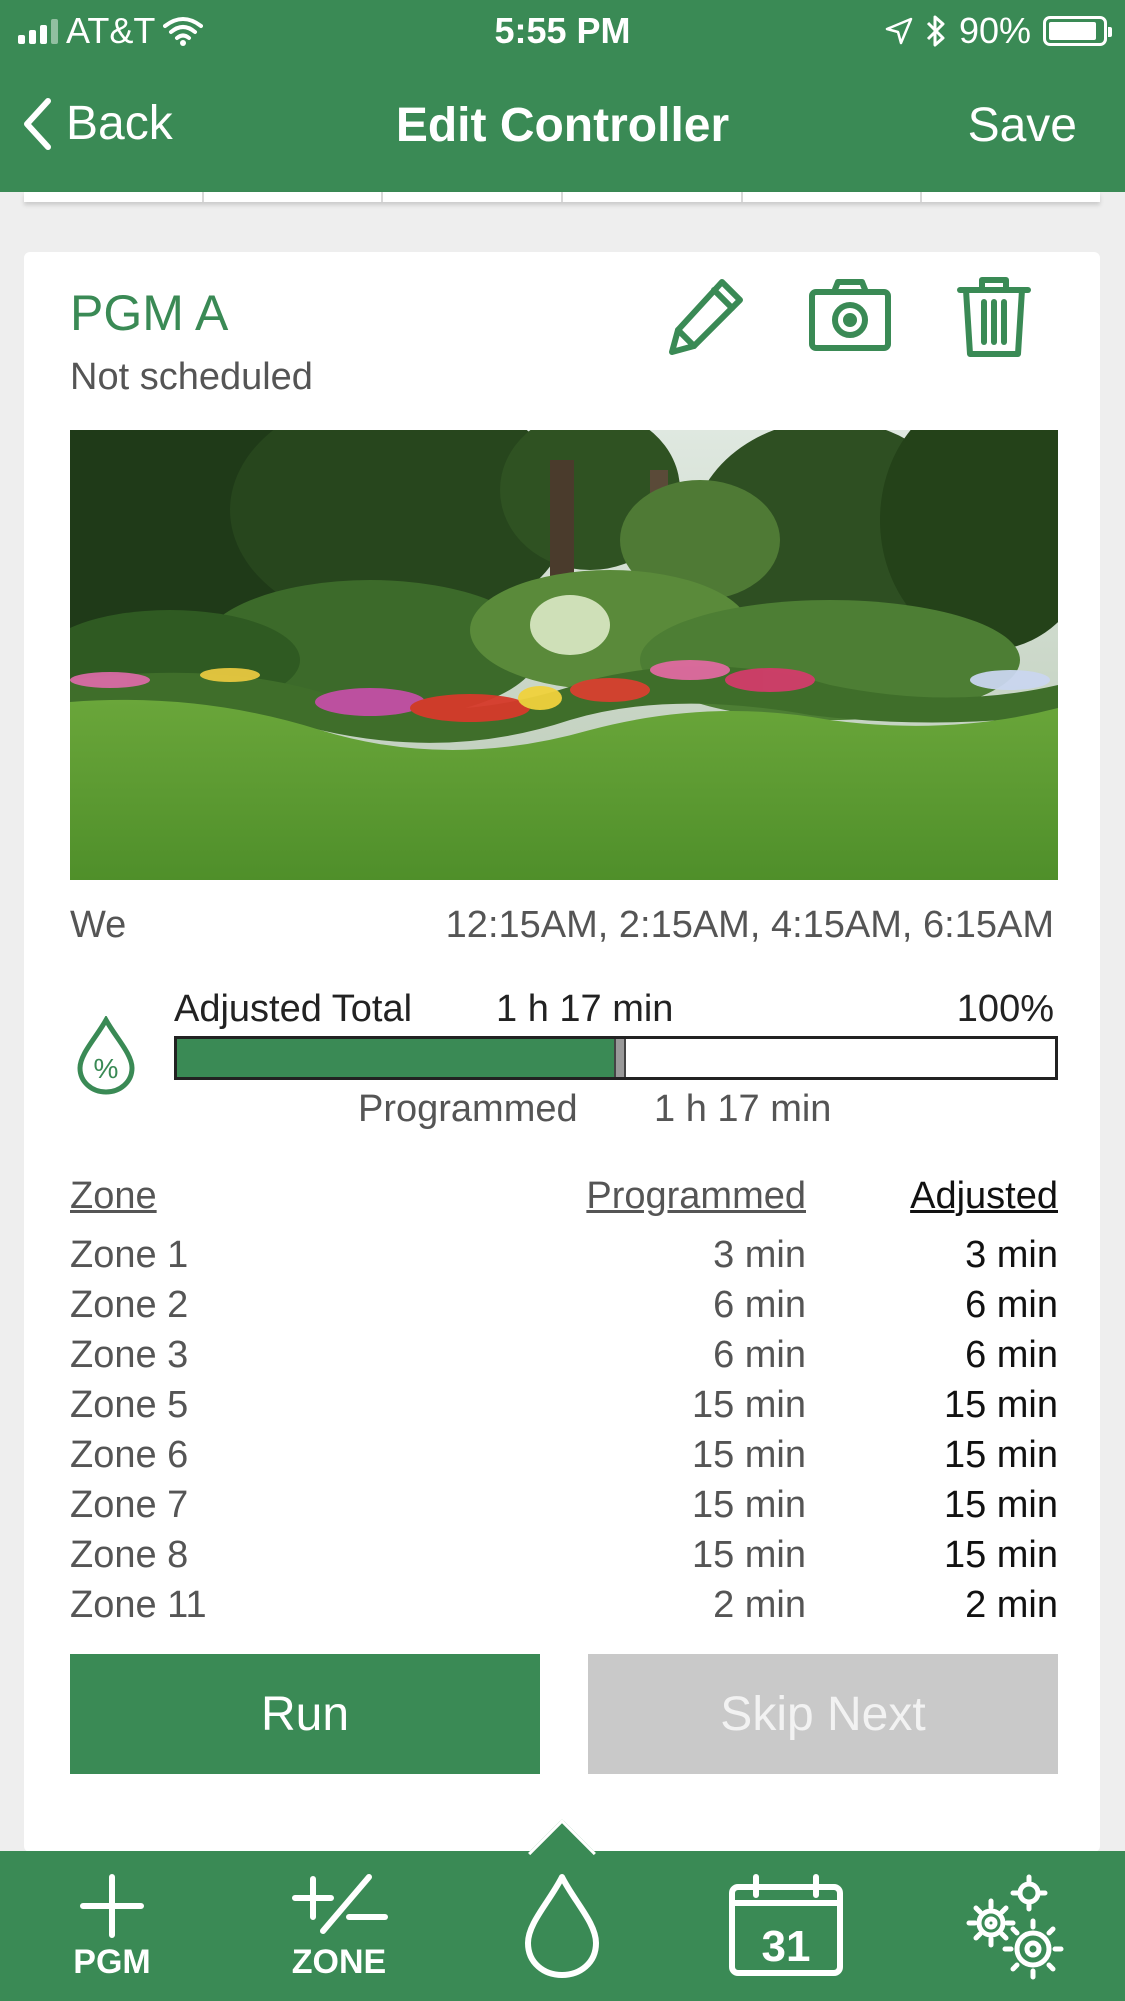 The height and width of the screenshot is (2001, 1125). I want to click on table-row: Zone 8 15 min 15 min, so click(564, 1555).